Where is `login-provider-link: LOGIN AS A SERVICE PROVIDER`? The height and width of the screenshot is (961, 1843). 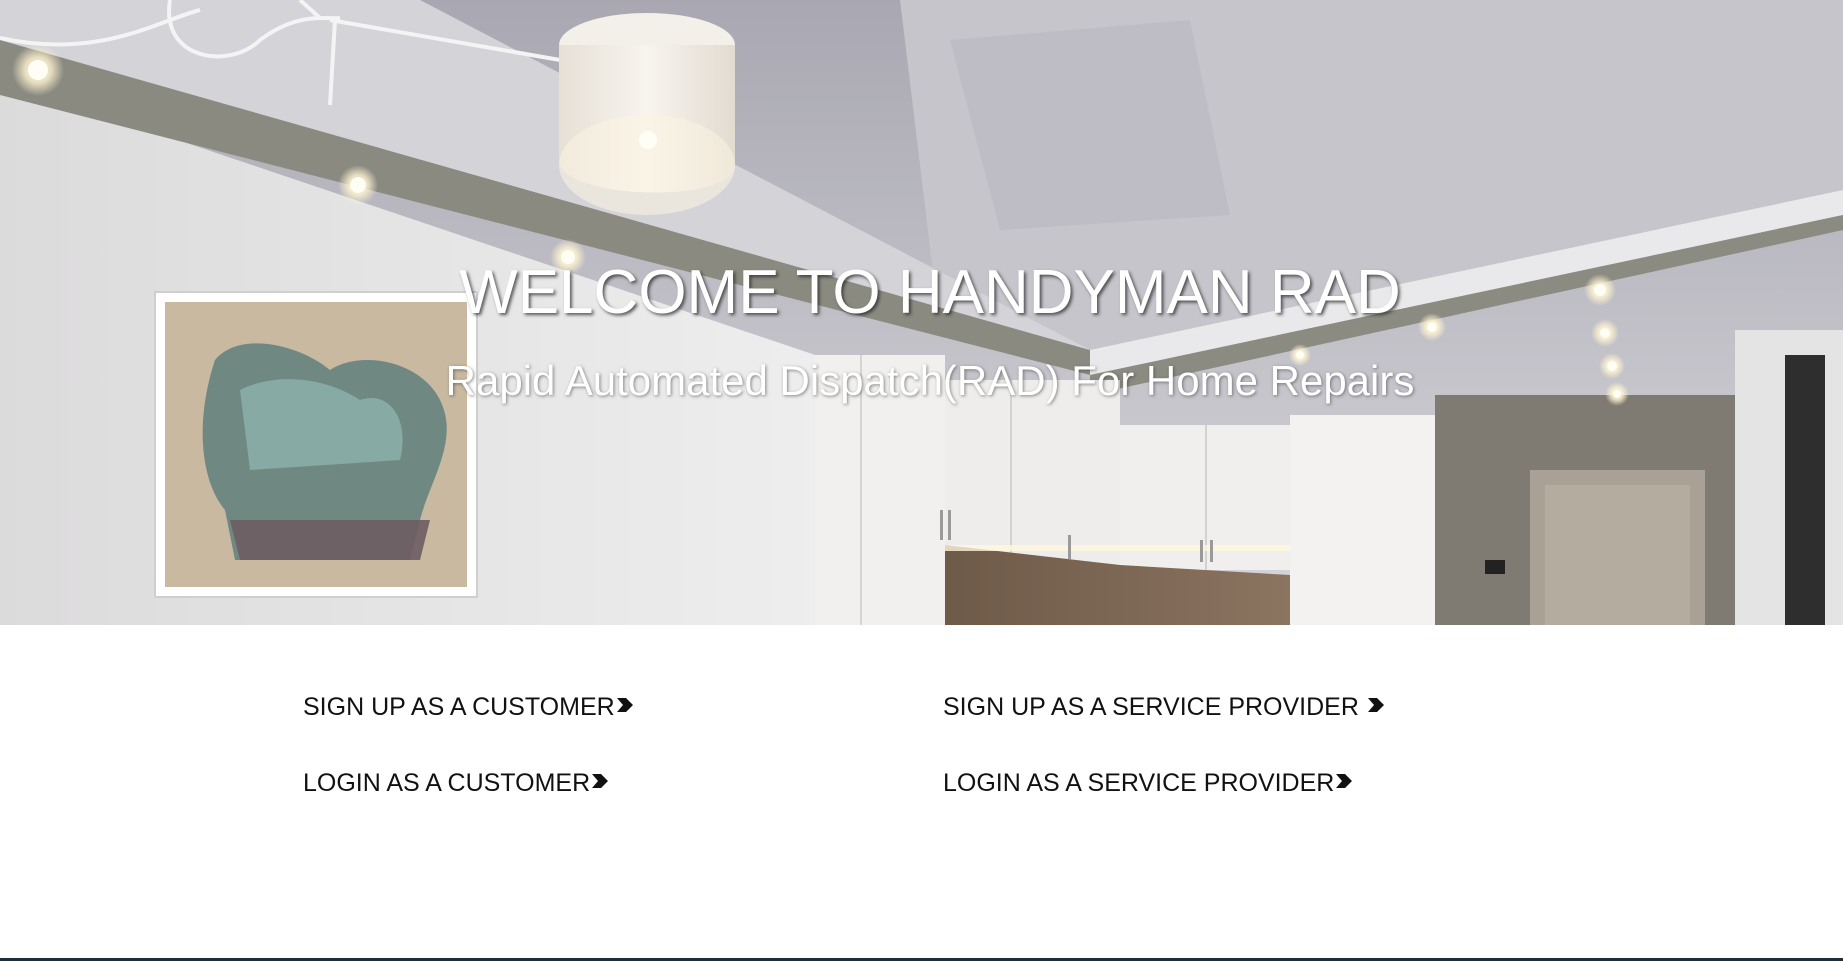 login-provider-link: LOGIN AS A SERVICE PROVIDER is located at coordinates (1148, 783).